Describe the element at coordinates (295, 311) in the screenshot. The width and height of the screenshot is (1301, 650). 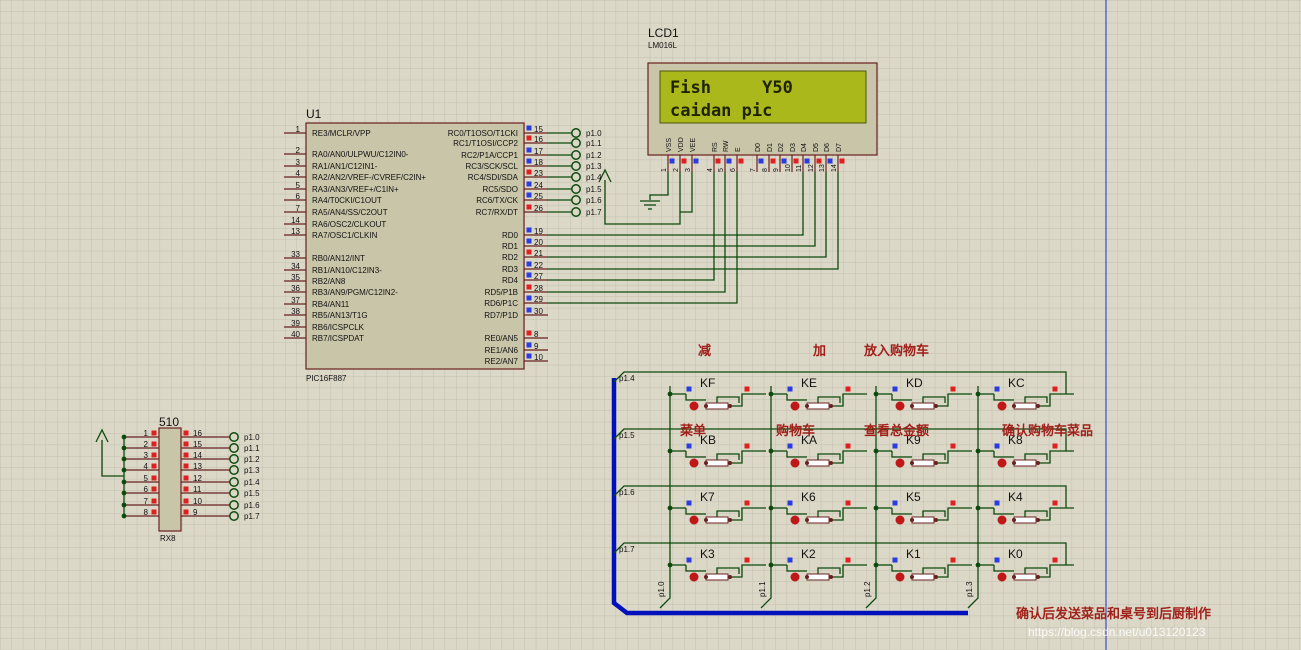
I see `mcu-pin-number: 38` at that location.